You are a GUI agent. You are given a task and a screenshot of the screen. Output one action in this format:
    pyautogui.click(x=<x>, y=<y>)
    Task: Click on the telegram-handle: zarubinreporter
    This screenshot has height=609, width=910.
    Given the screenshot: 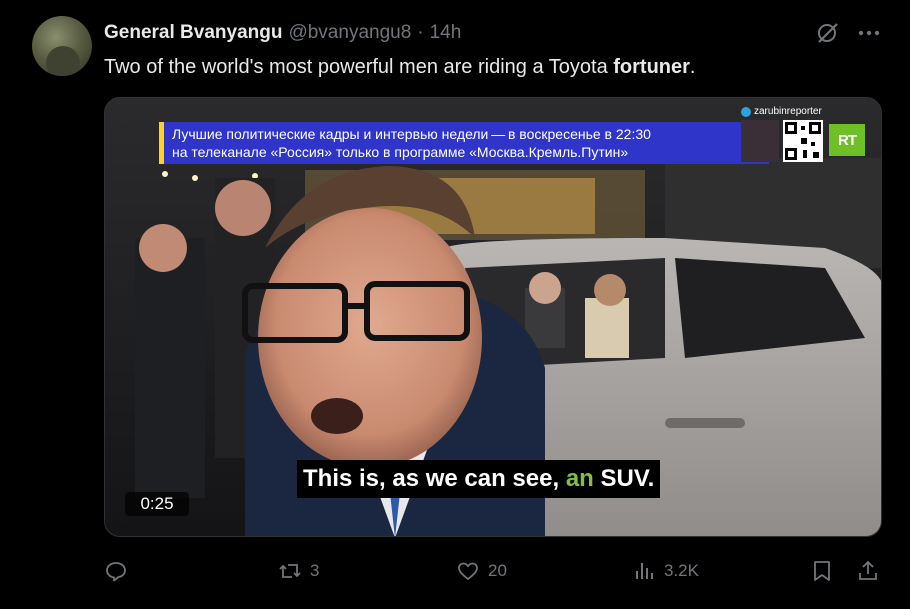 What is the action you would take?
    pyautogui.click(x=788, y=111)
    